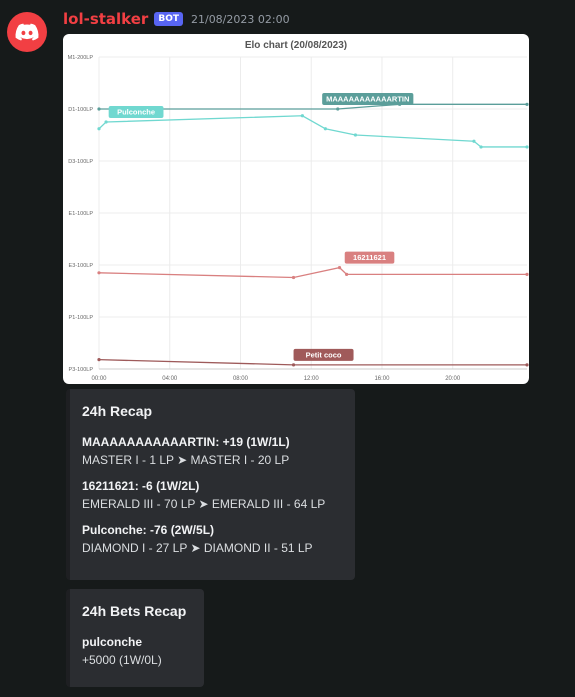  What do you see at coordinates (296, 45) in the screenshot?
I see `chart-title: Elo chart (20/08/2023)` at bounding box center [296, 45].